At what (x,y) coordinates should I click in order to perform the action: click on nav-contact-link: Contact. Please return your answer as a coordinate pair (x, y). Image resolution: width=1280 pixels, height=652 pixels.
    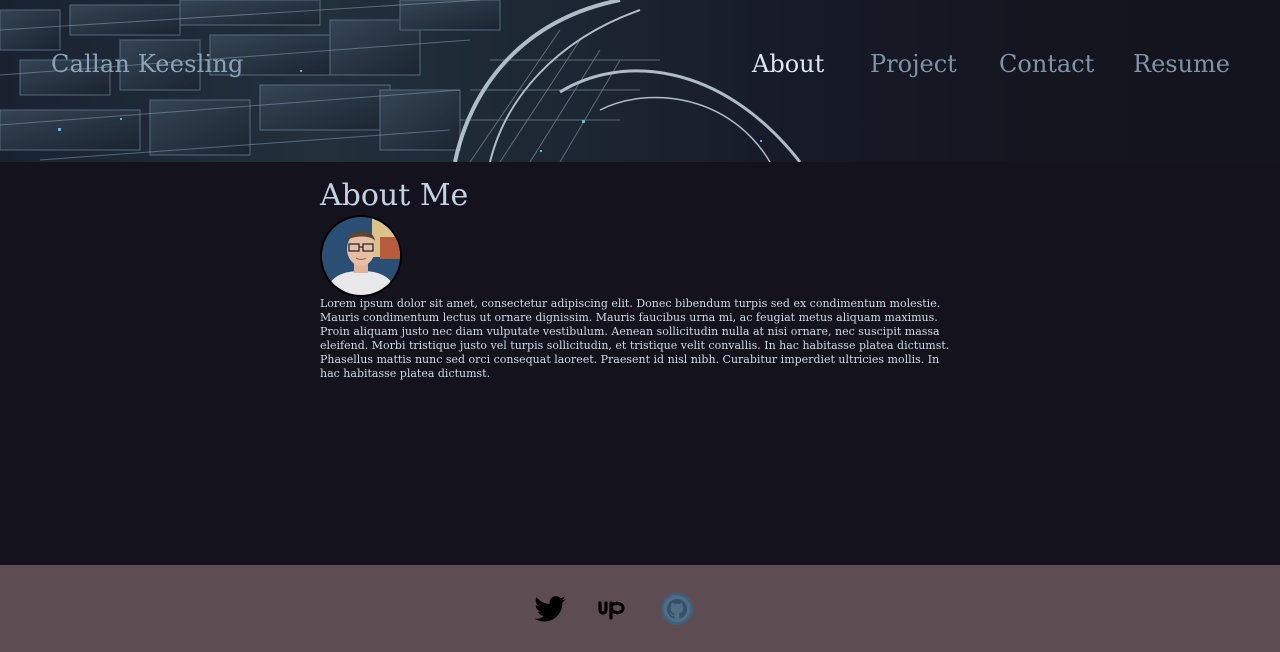
    Looking at the image, I should click on (1046, 64).